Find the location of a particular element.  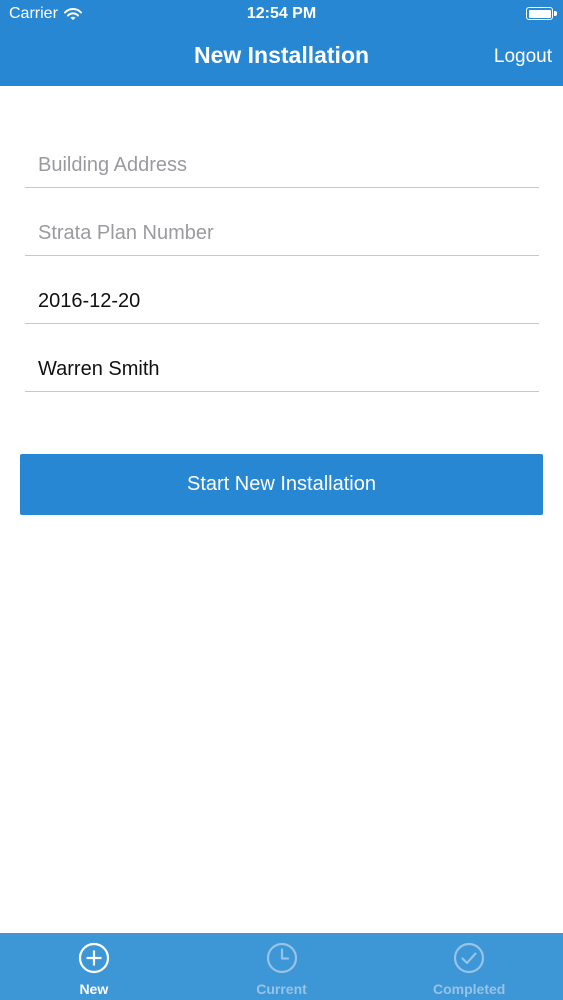

date-field is located at coordinates (282, 290).